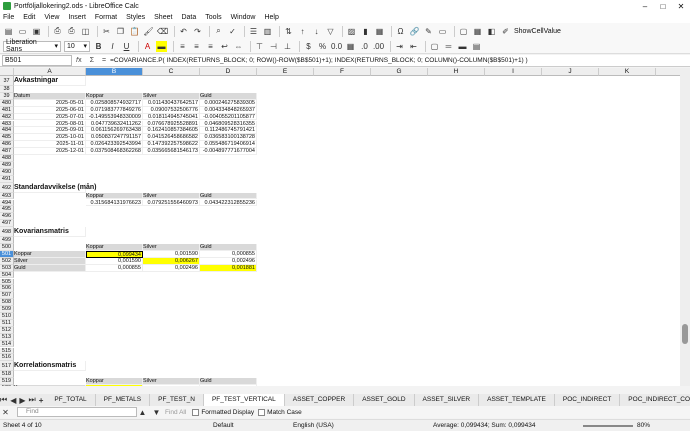 Image resolution: width=690 pixels, height=431 pixels. What do you see at coordinates (685, 334) in the screenshot?
I see `scrollbar-thumb` at bounding box center [685, 334].